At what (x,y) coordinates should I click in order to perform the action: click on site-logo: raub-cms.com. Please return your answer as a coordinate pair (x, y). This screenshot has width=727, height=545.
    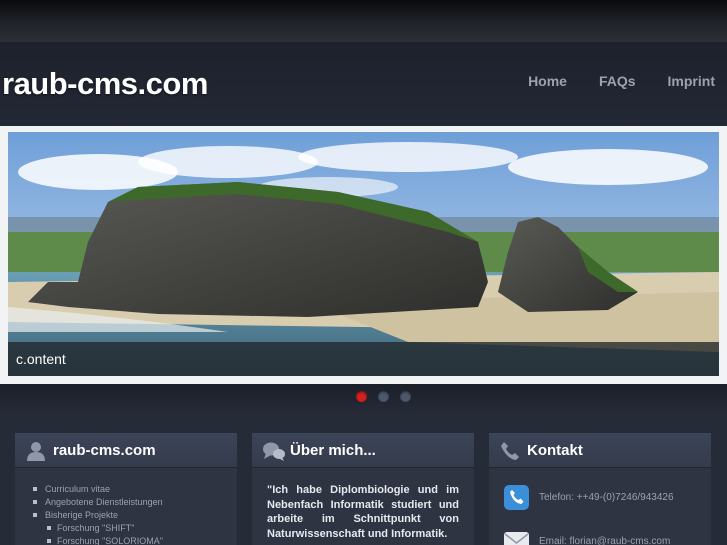
    Looking at the image, I should click on (105, 84).